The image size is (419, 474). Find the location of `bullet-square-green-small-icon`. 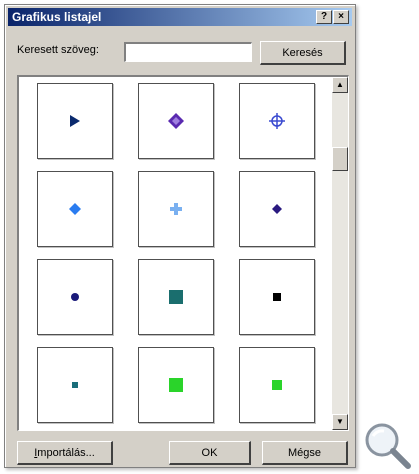

bullet-square-green-small-icon is located at coordinates (277, 385).